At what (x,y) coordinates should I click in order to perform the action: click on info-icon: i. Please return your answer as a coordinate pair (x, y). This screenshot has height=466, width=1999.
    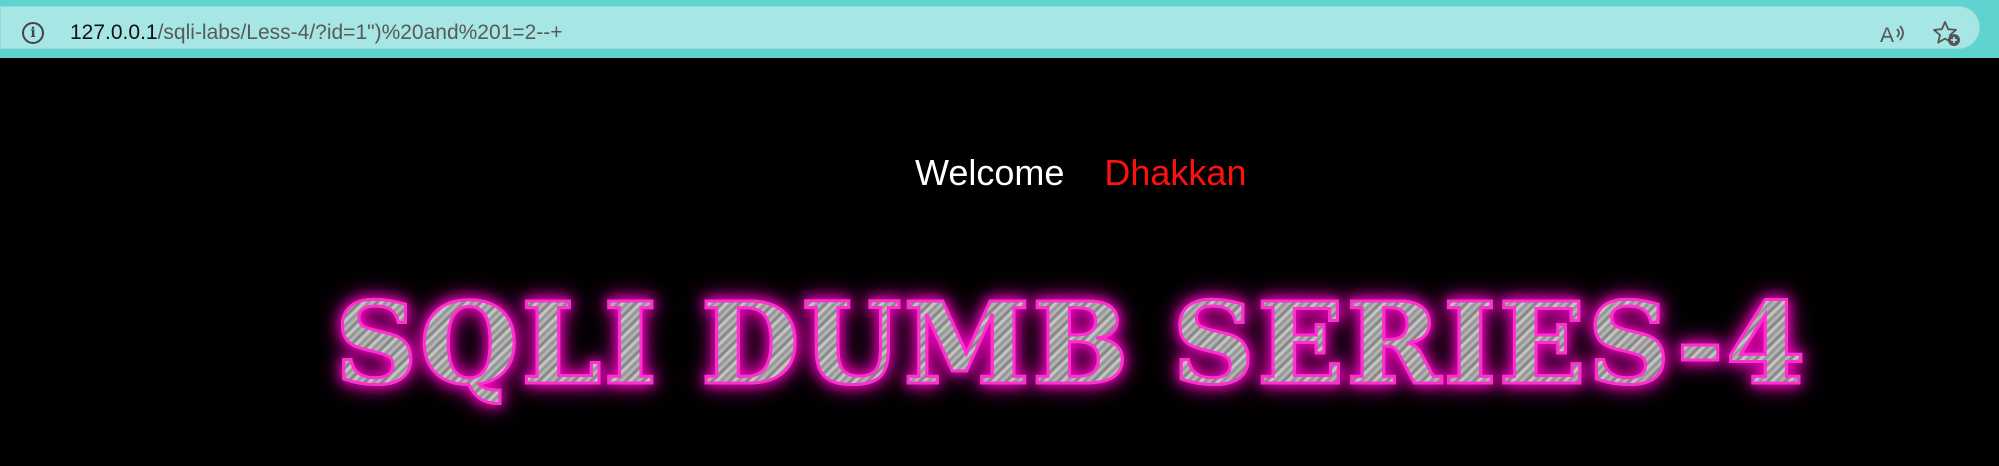
    Looking at the image, I should click on (33, 33).